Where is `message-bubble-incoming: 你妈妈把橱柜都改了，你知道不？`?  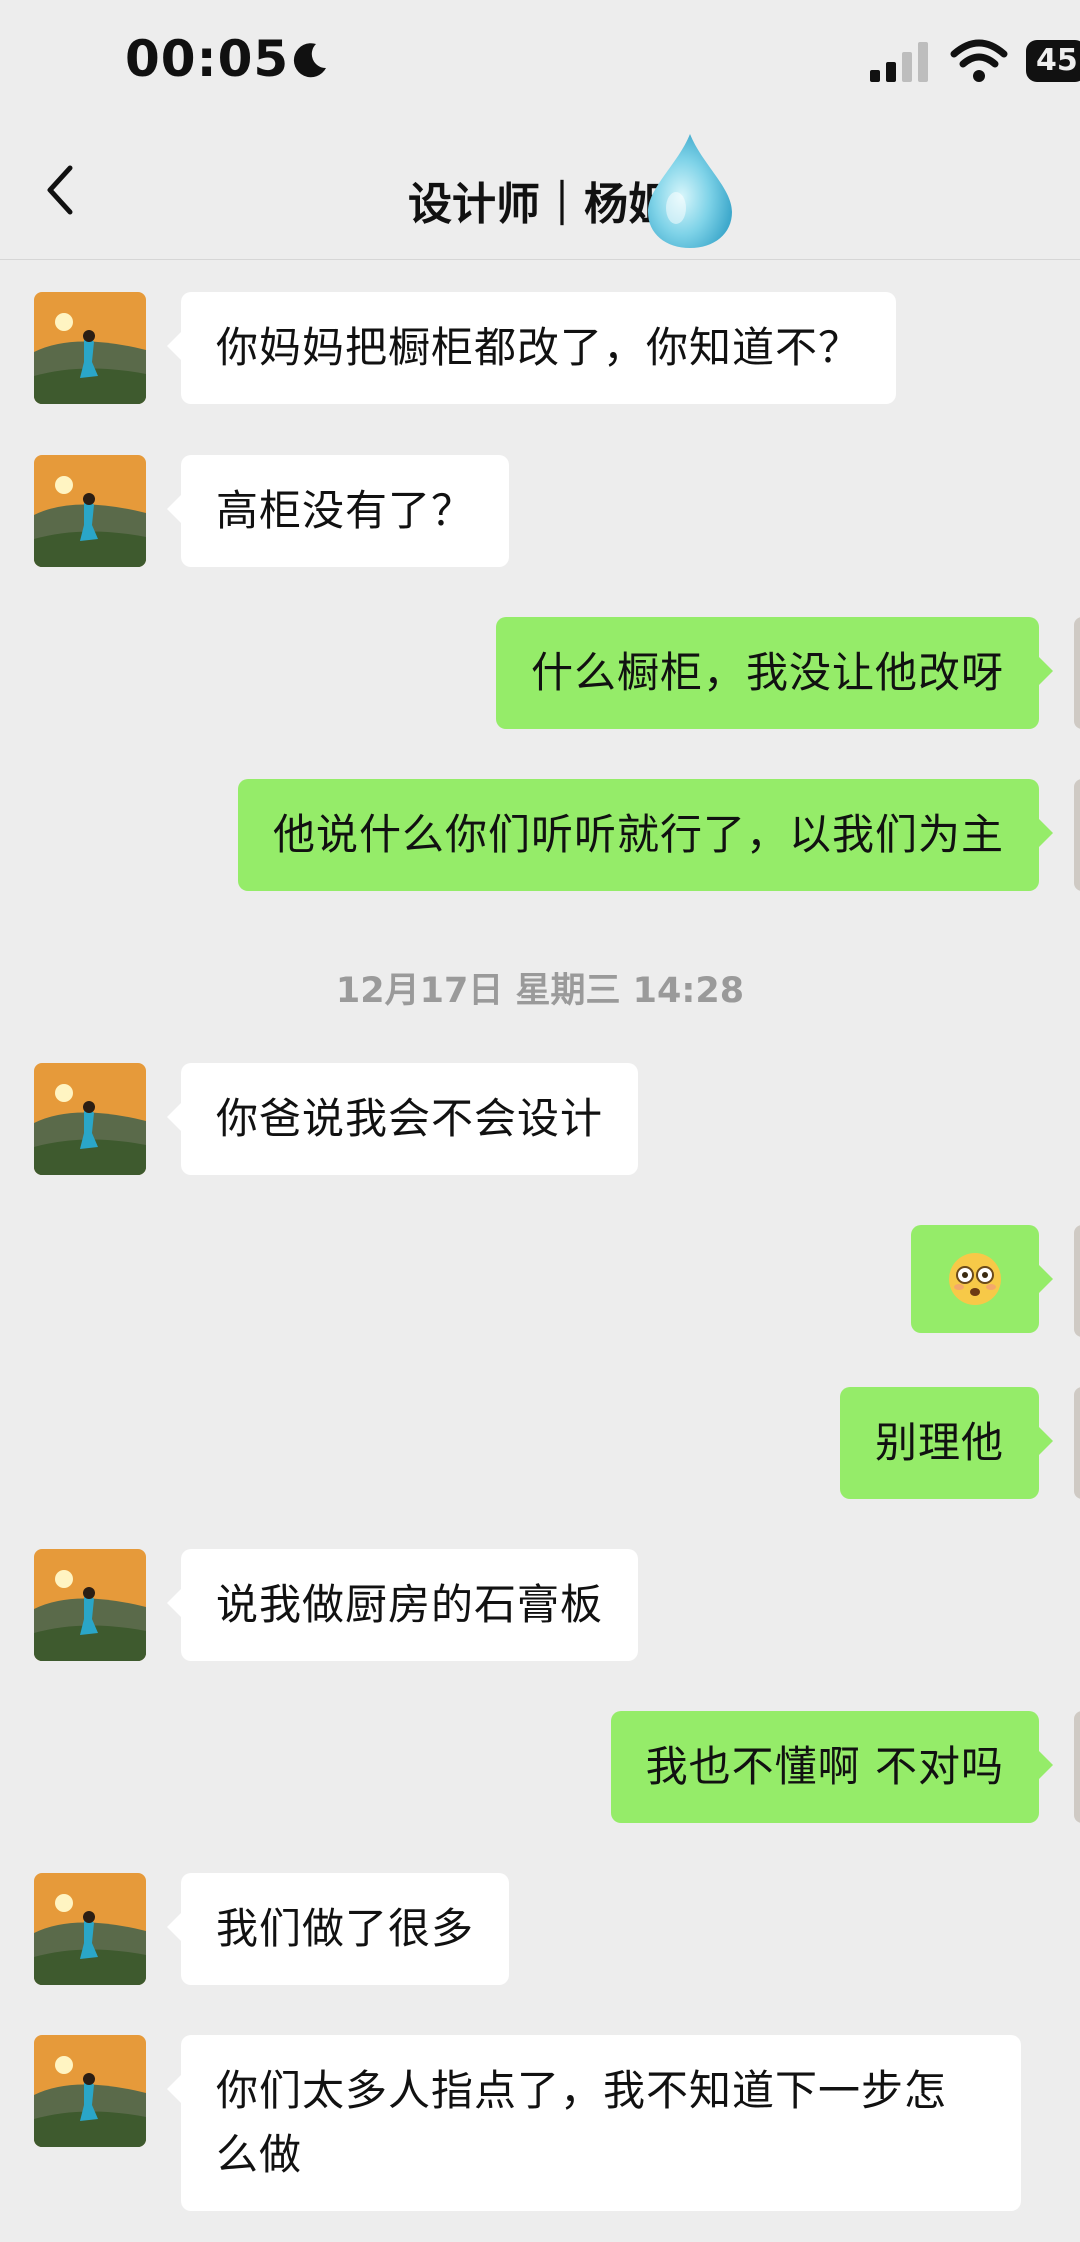
message-bubble-incoming: 你妈妈把橱柜都改了，你知道不？ is located at coordinates (531, 348).